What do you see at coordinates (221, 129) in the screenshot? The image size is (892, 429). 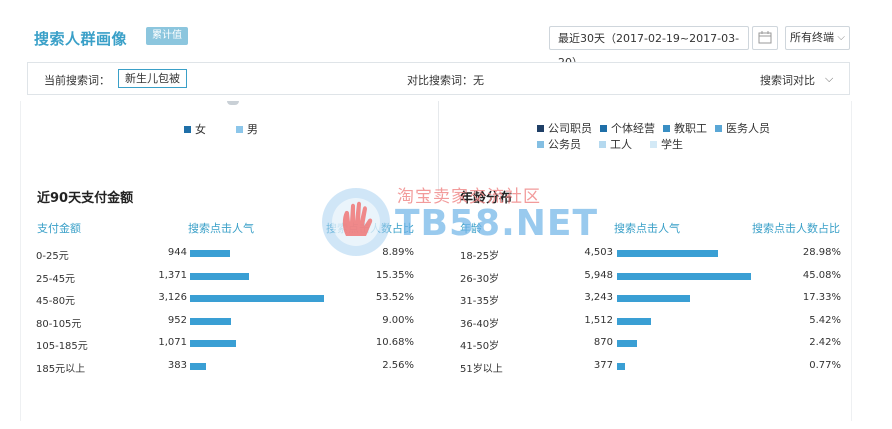 I see `gender-legend: 女男` at bounding box center [221, 129].